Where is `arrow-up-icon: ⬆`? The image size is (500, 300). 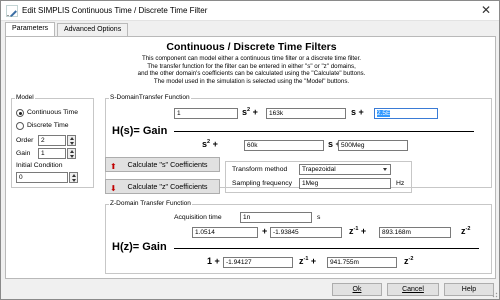 arrow-up-icon: ⬆ is located at coordinates (113, 166).